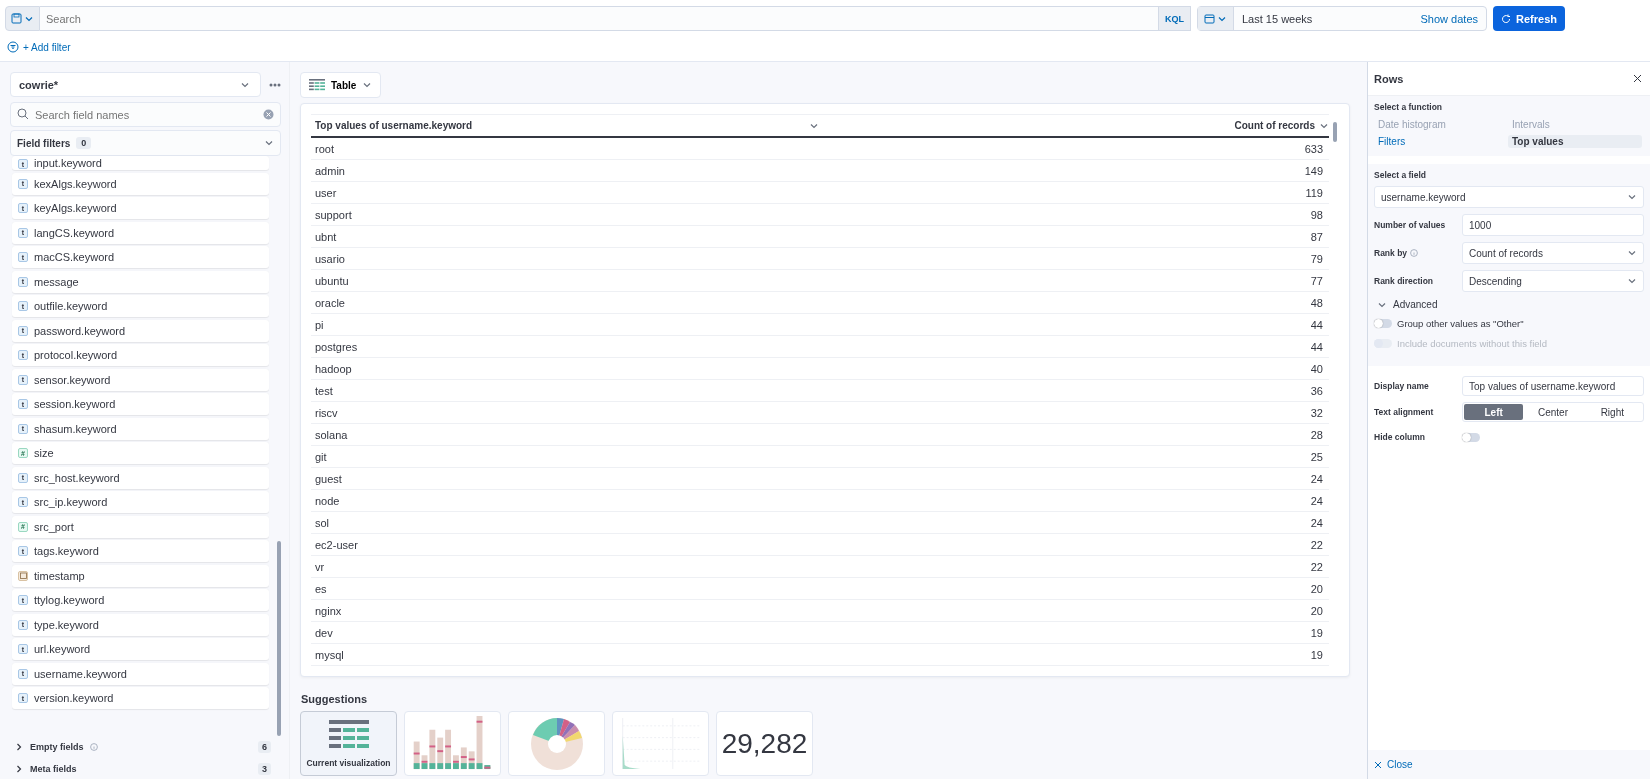 The image size is (1650, 779). What do you see at coordinates (764, 743) in the screenshot?
I see `suggestion-card: 29,282` at bounding box center [764, 743].